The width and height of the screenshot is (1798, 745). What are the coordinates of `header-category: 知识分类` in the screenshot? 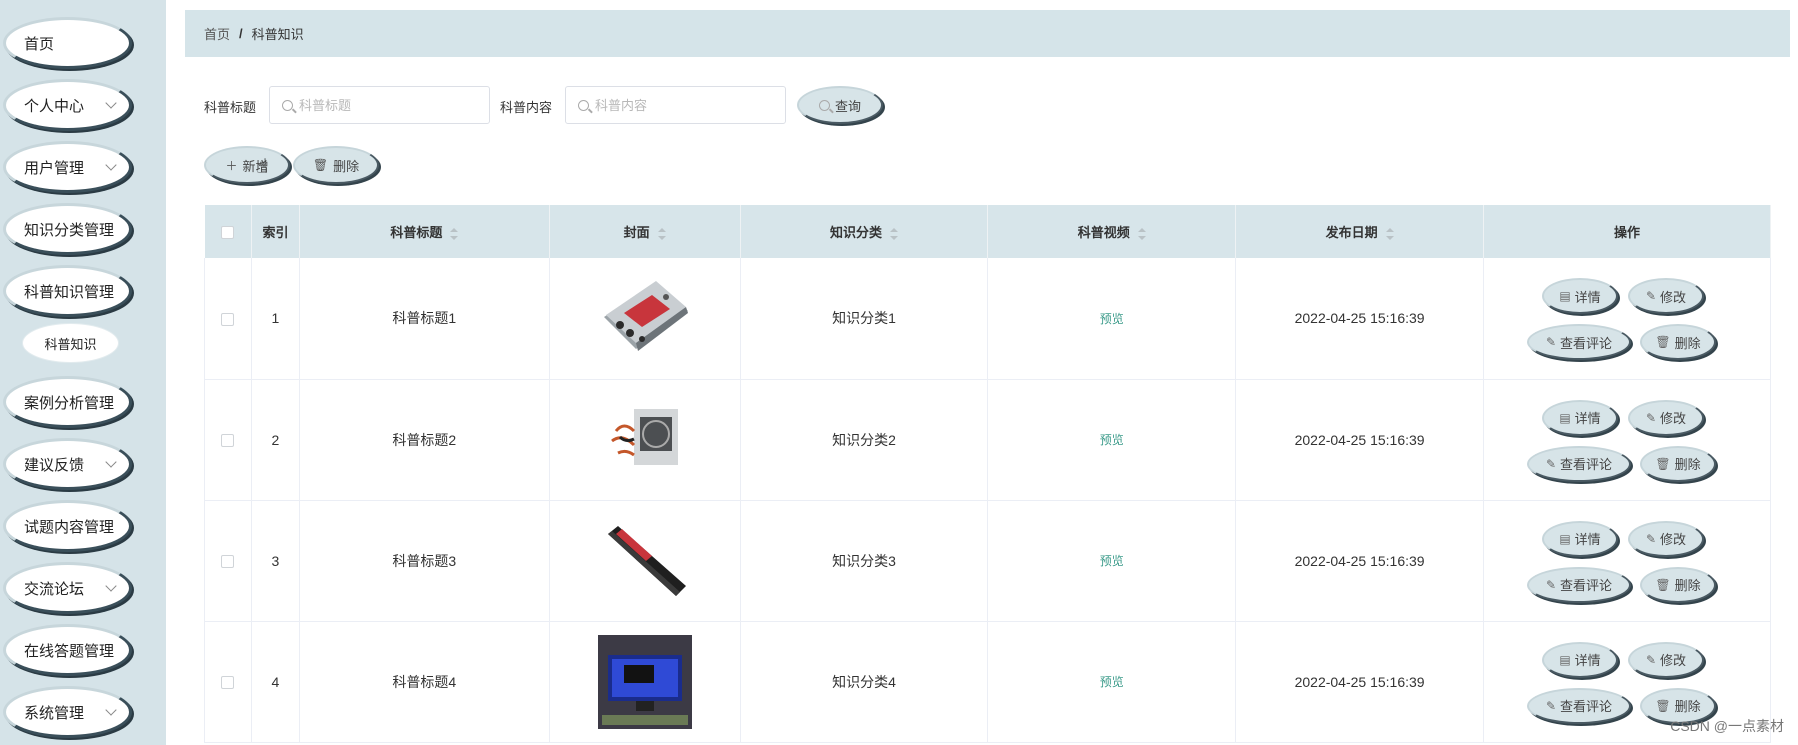 It's located at (864, 231).